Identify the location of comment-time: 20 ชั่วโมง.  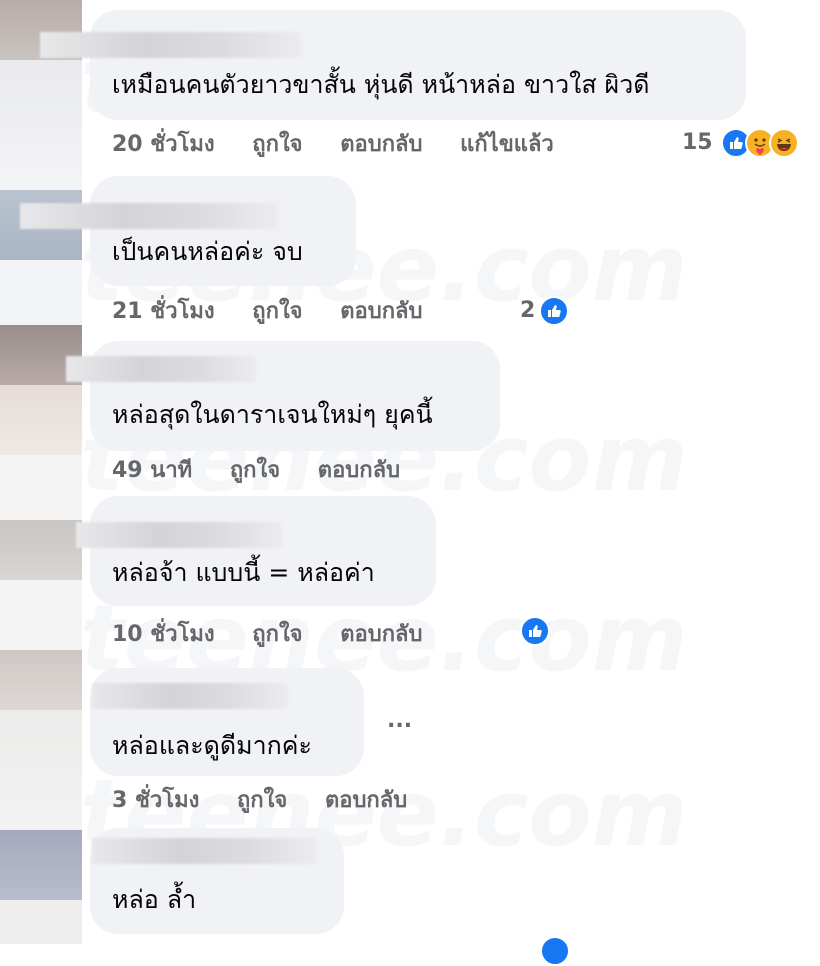
(163, 145).